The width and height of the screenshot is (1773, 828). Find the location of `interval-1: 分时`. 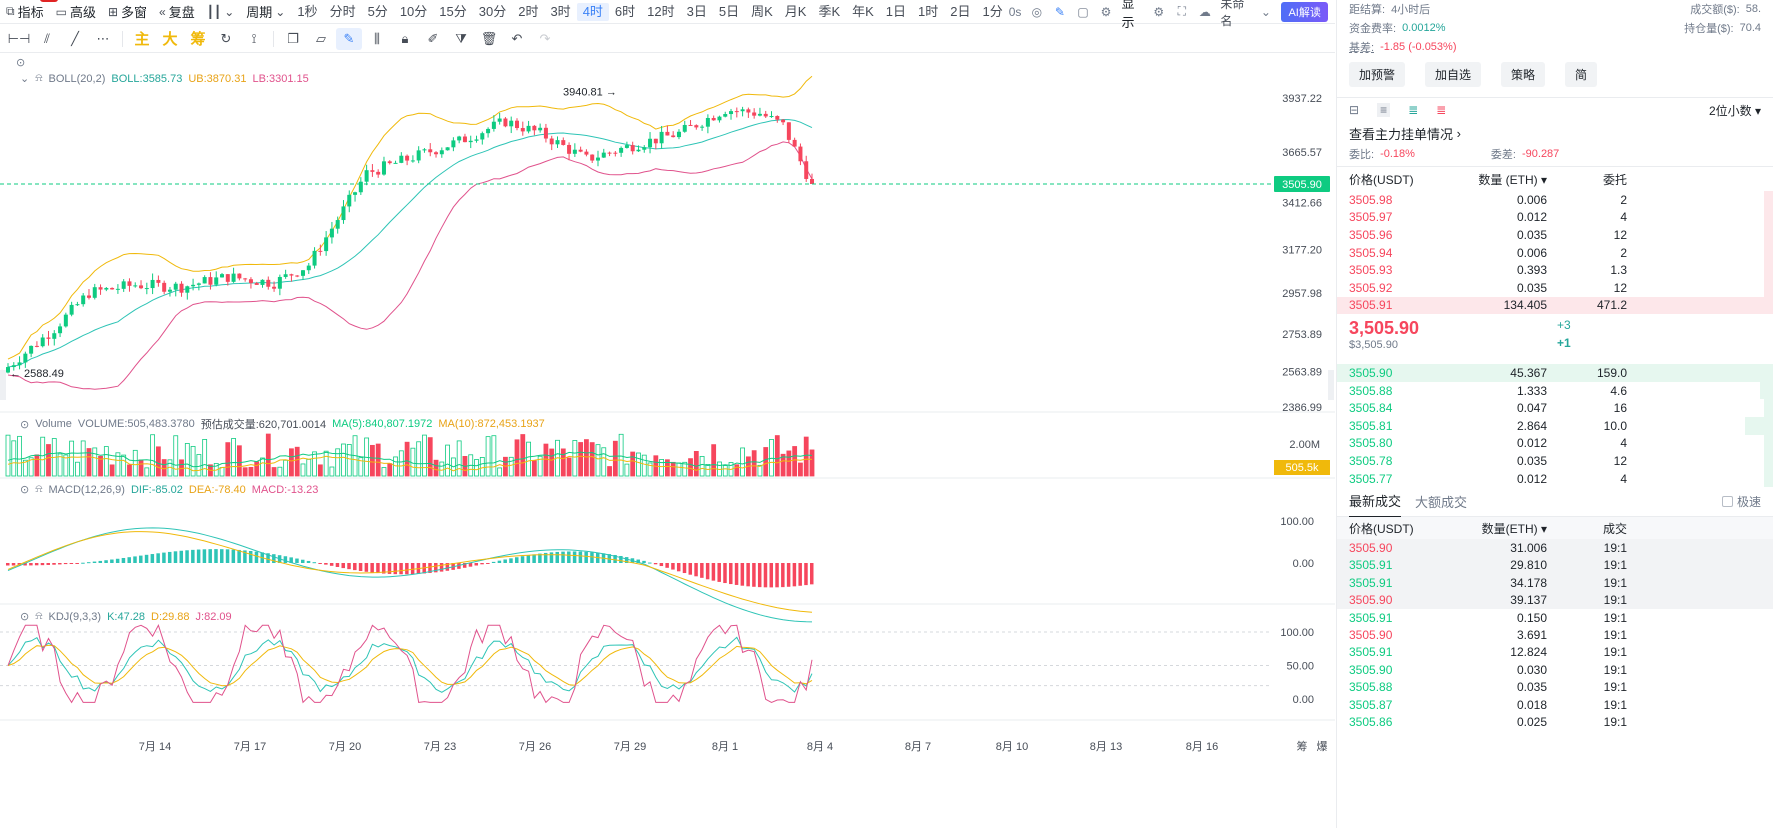

interval-1: 分时 is located at coordinates (343, 12).